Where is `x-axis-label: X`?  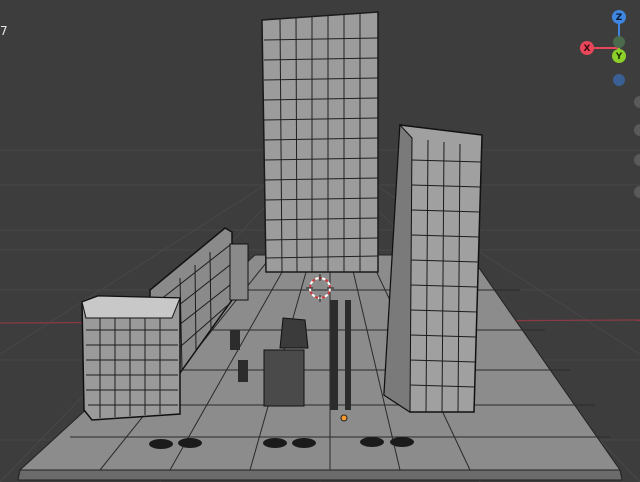
x-axis-label: X is located at coordinates (587, 49).